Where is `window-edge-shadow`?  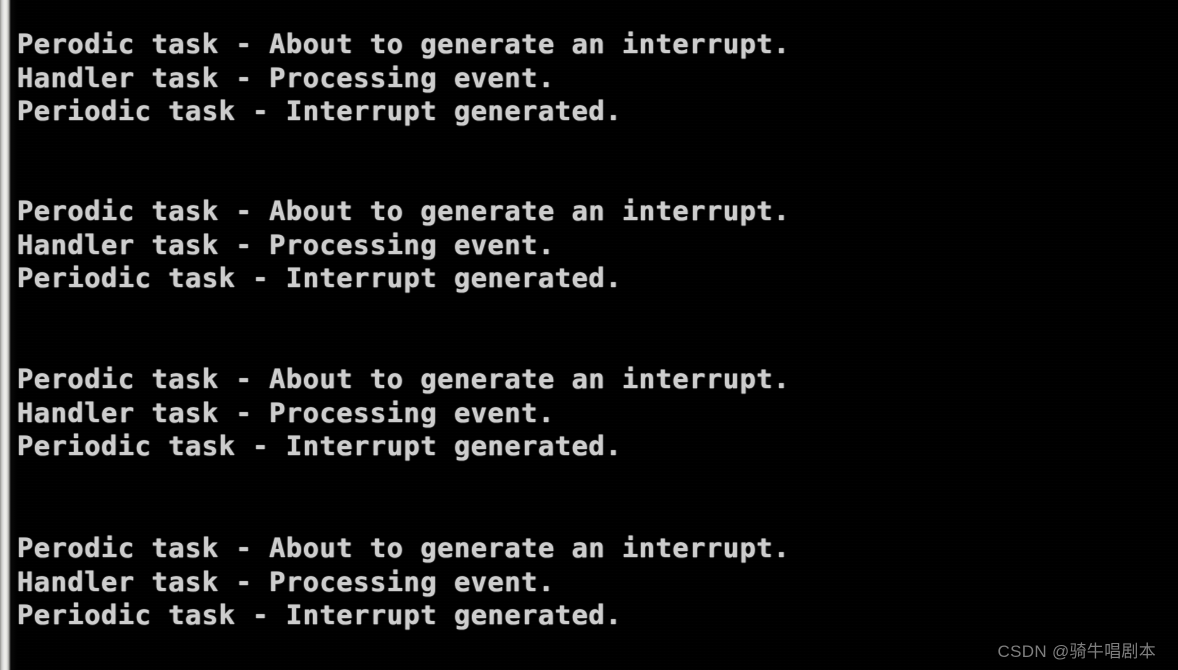
window-edge-shadow is located at coordinates (14, 335).